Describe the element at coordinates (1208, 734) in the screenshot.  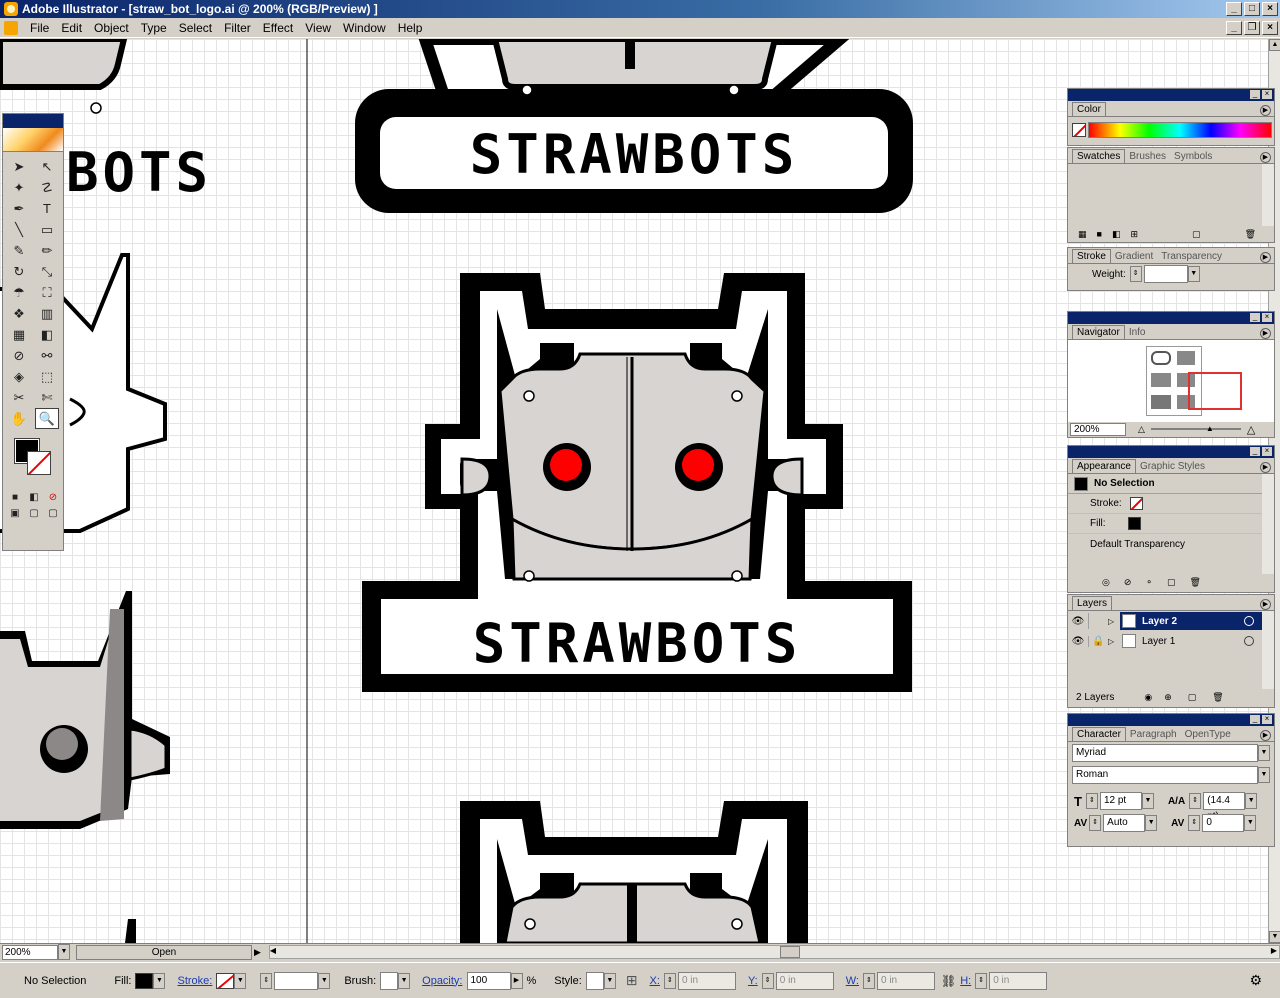
I see `tab-opentype: OpenType` at that location.